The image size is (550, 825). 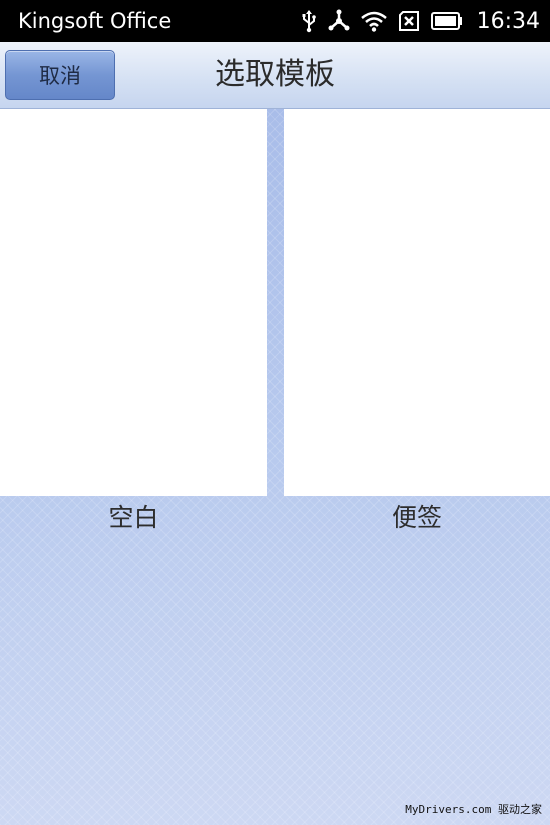 What do you see at coordinates (373, 21) in the screenshot?
I see `wifi-icon` at bounding box center [373, 21].